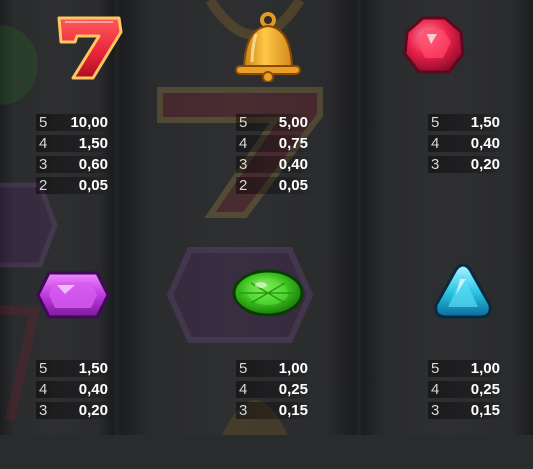  Describe the element at coordinates (293, 122) in the screenshot. I see `payout-value: 5,00` at that location.